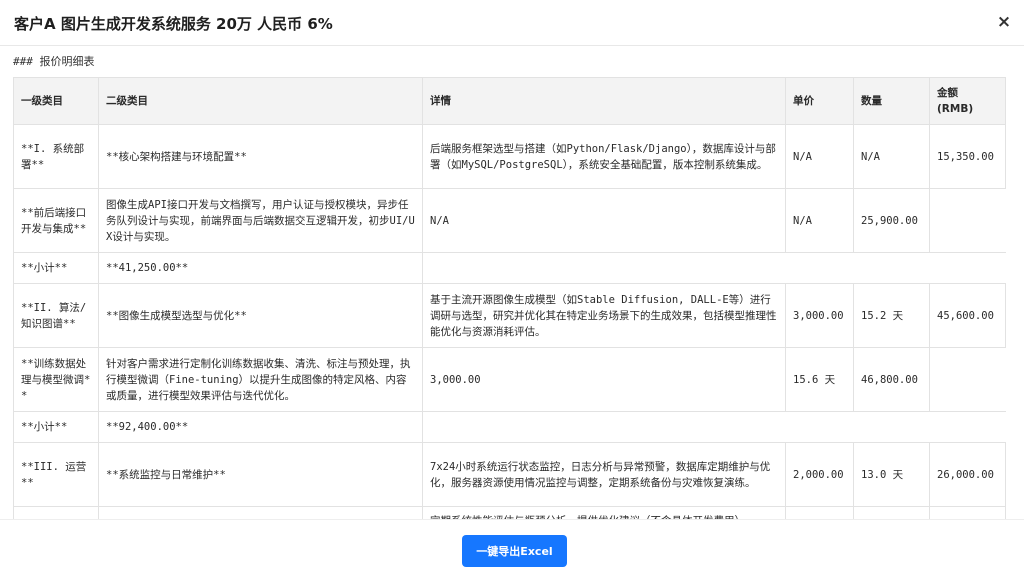  I want to click on table-header-row: 一级类目 二级类目 详情 单价 数量 金额 (RMB), so click(509, 101).